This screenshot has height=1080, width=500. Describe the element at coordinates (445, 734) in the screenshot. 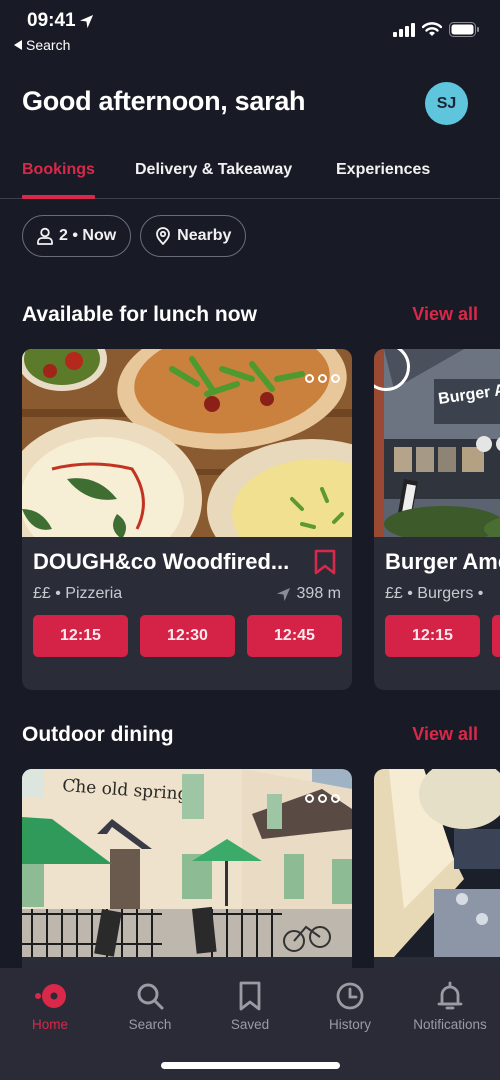

I see `view-all-outdoor-link: View all` at that location.